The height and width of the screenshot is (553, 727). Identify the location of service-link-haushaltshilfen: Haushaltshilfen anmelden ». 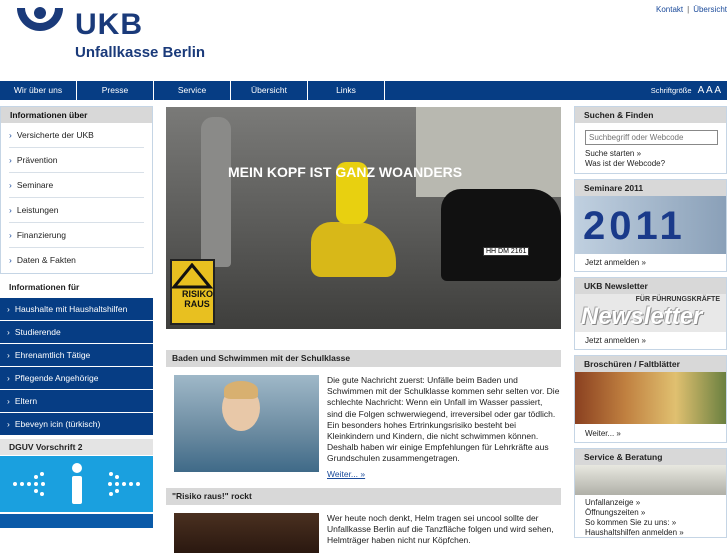
(650, 533).